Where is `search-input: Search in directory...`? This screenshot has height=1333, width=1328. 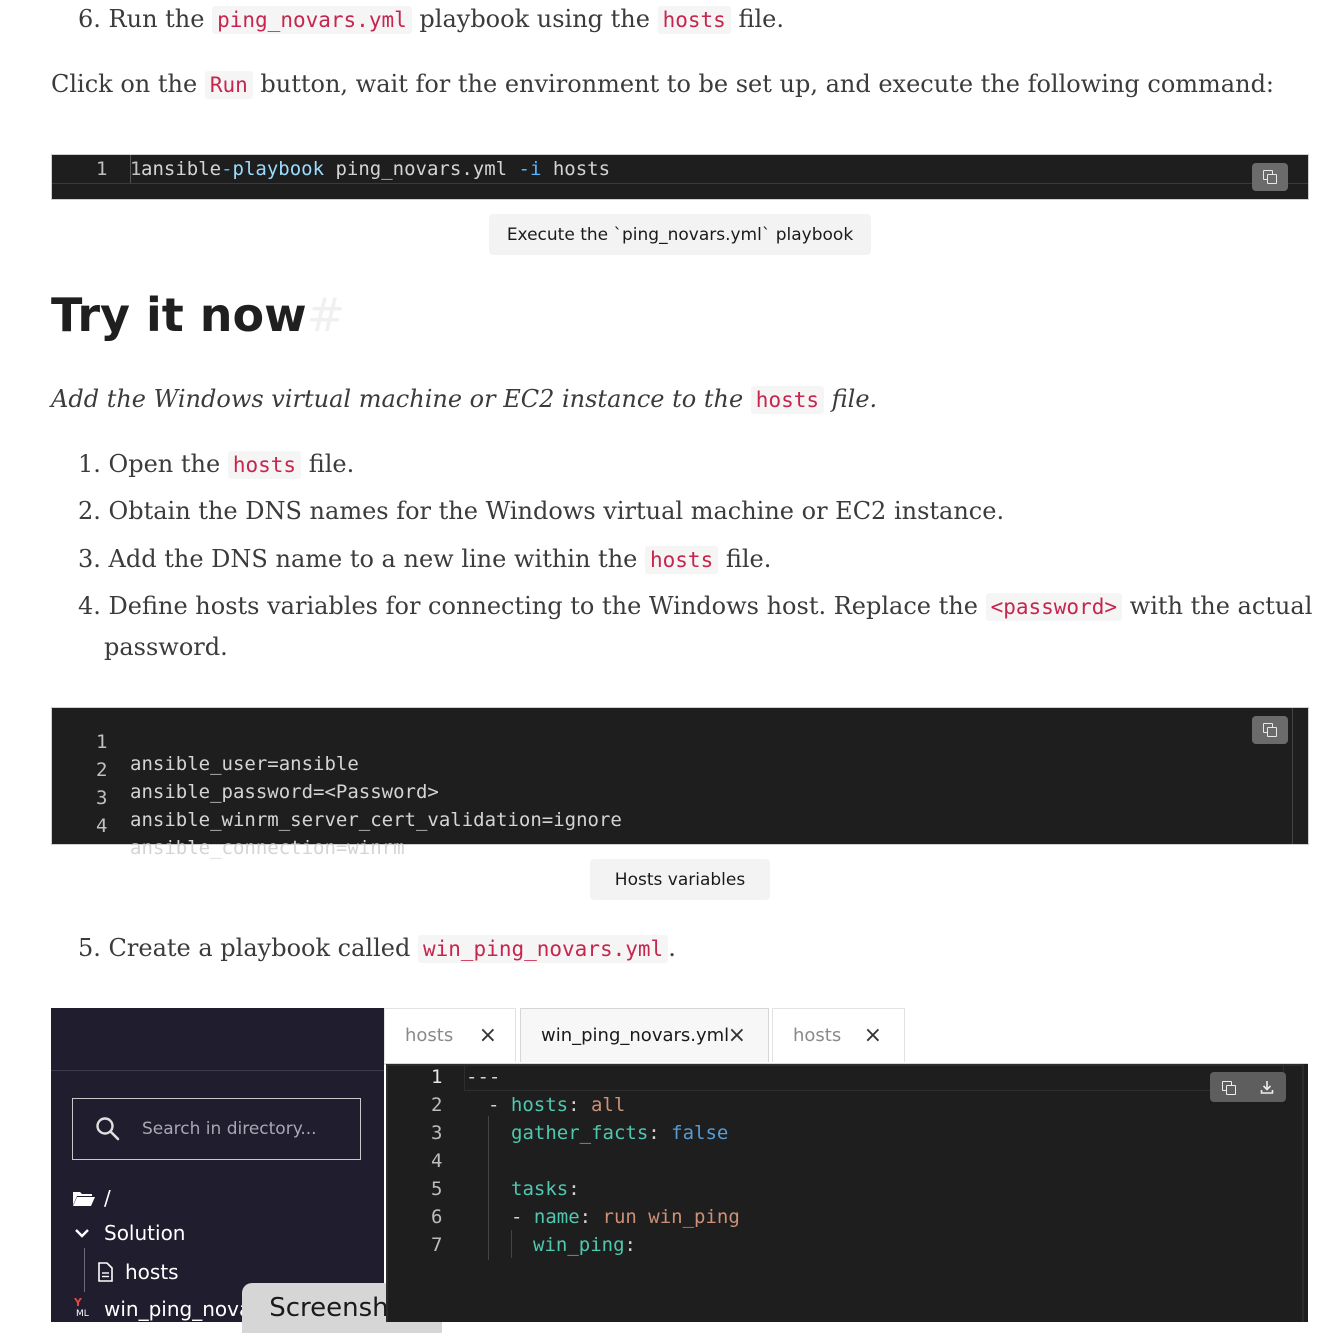
search-input: Search in directory... is located at coordinates (229, 1129).